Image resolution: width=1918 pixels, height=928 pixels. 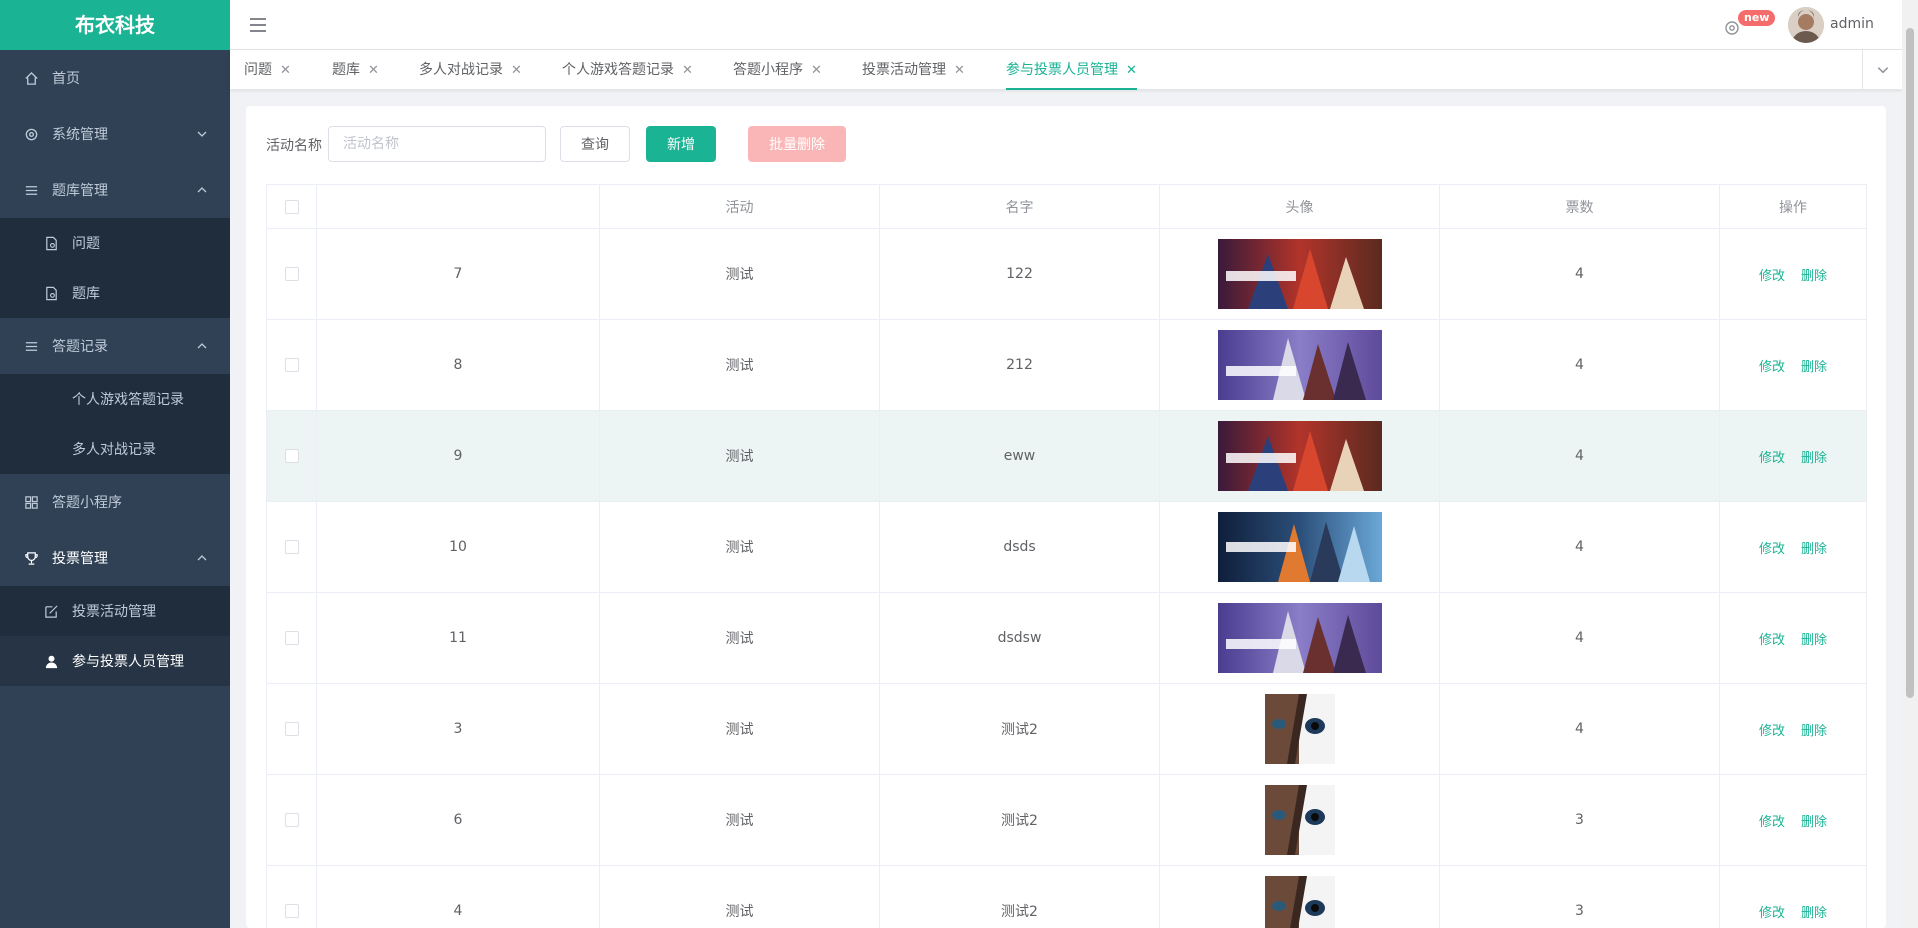 I want to click on activity-name-input, so click(x=437, y=144).